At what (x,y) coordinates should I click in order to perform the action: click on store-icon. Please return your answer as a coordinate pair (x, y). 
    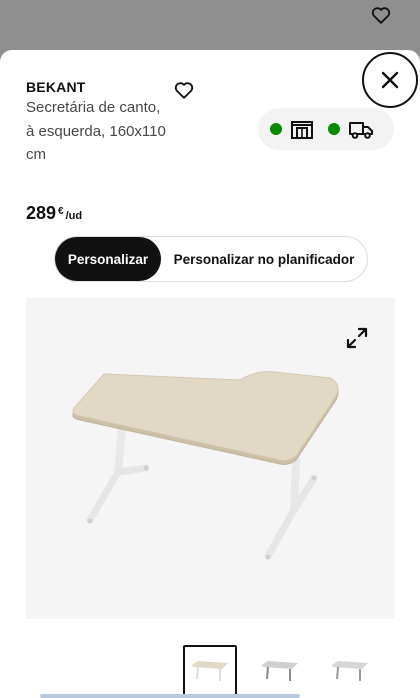
    Looking at the image, I should click on (302, 130).